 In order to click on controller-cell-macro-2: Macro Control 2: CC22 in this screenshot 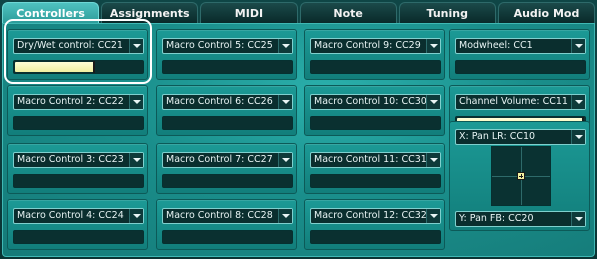, I will do `click(77, 110)`.